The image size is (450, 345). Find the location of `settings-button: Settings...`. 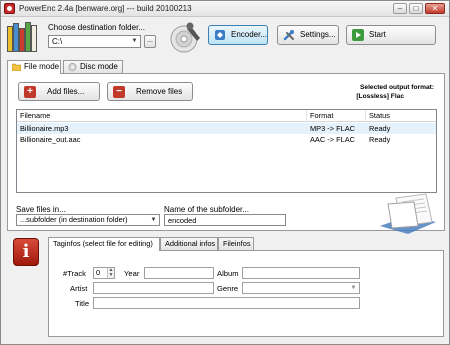

settings-button: Settings... is located at coordinates (308, 35).